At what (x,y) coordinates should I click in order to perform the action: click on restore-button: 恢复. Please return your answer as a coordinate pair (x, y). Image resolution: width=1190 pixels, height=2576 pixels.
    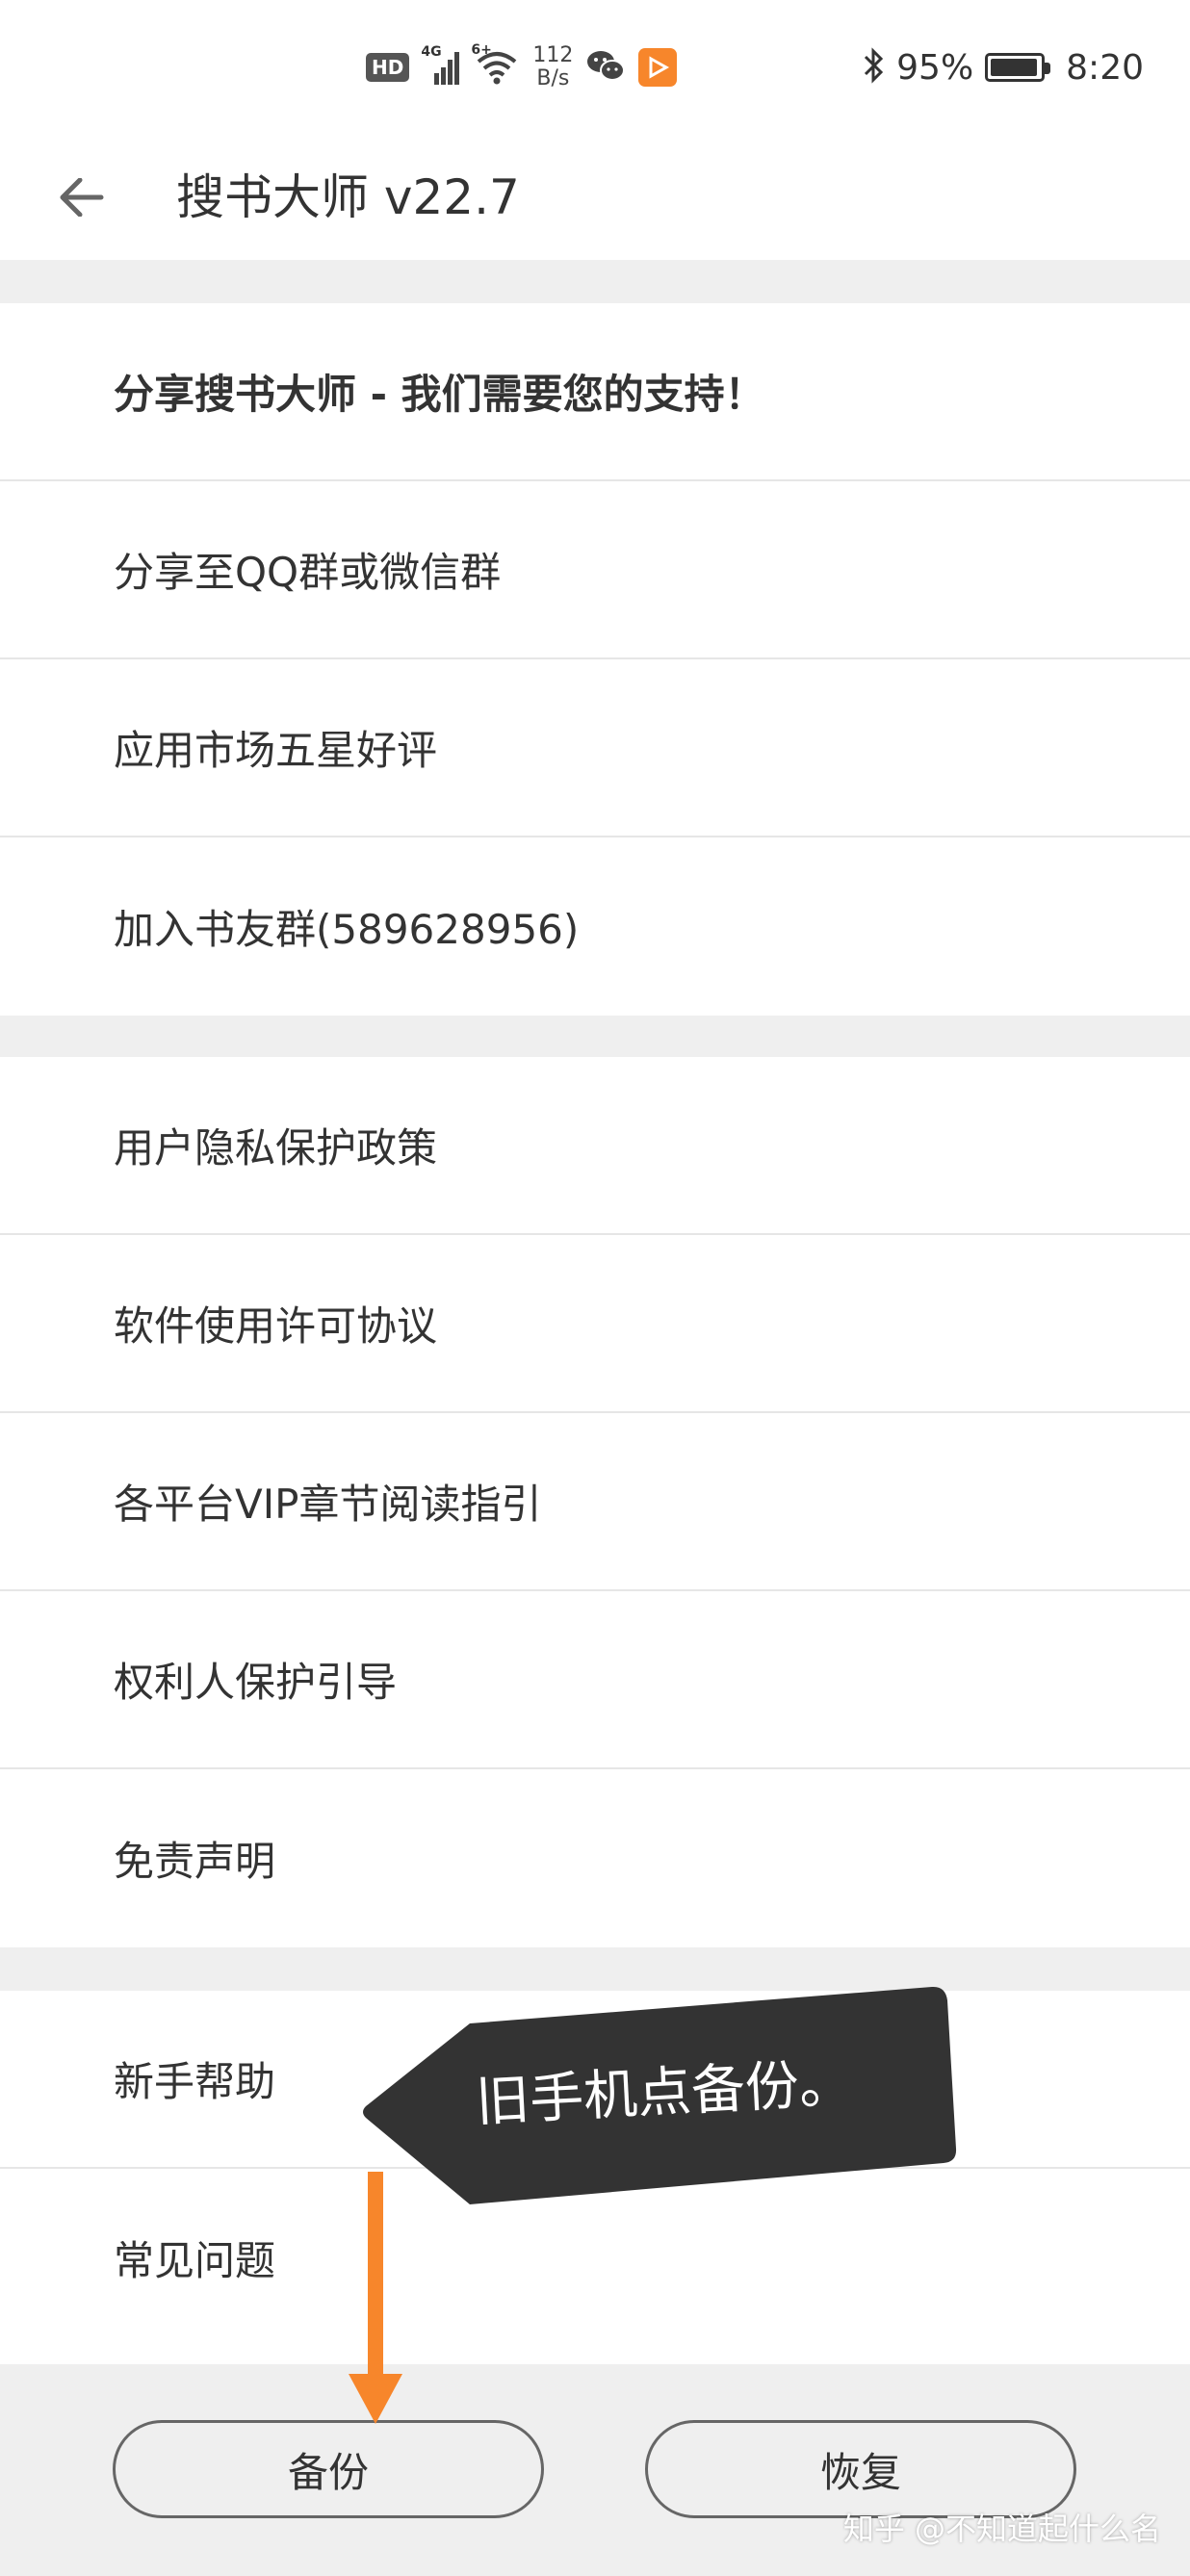
    Looking at the image, I should click on (861, 2469).